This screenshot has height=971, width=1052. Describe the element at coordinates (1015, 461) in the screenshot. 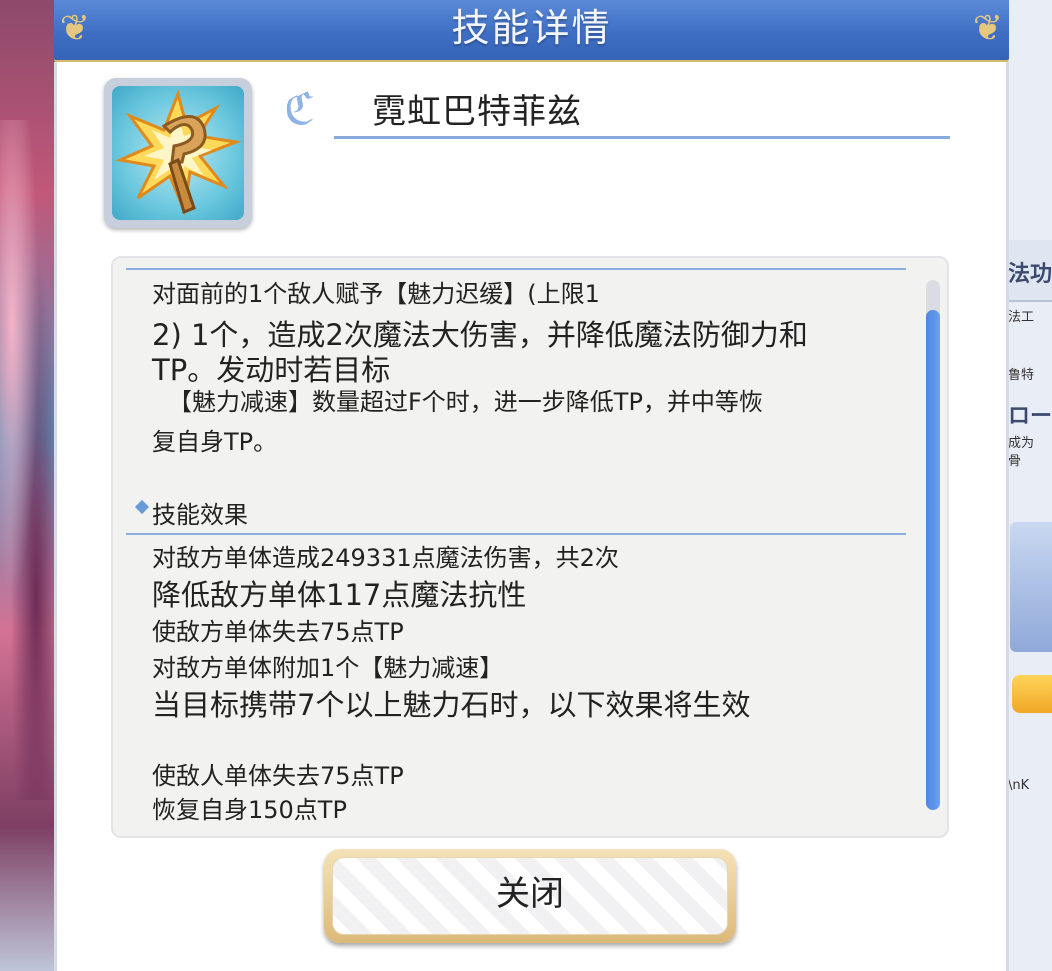

I see `side-text-4: 骨` at that location.